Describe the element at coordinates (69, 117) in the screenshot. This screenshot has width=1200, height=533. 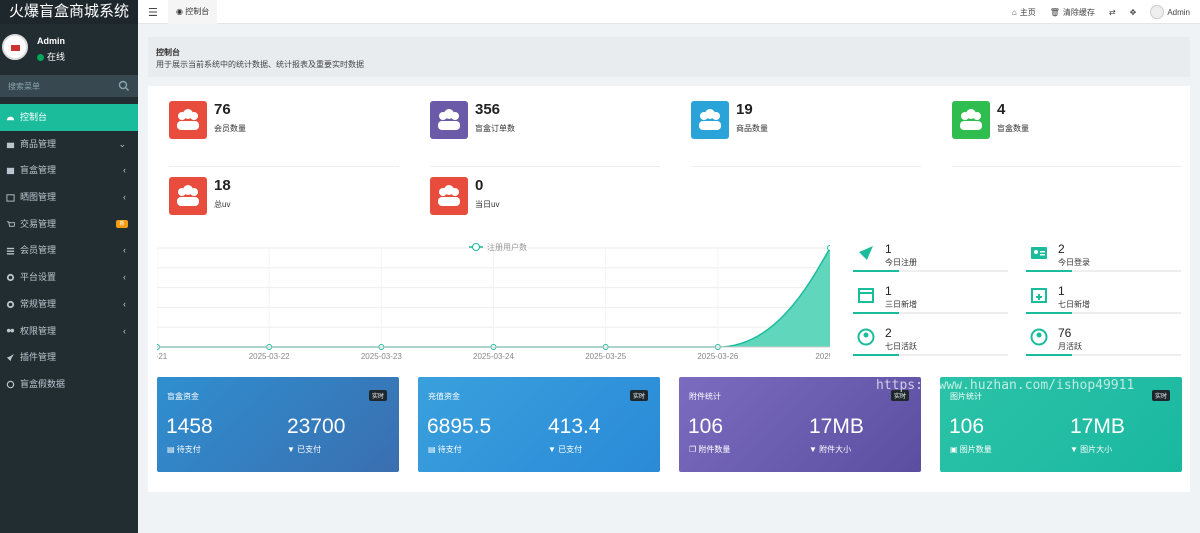
I see `sidebar-item-dashboard: 控制台` at that location.